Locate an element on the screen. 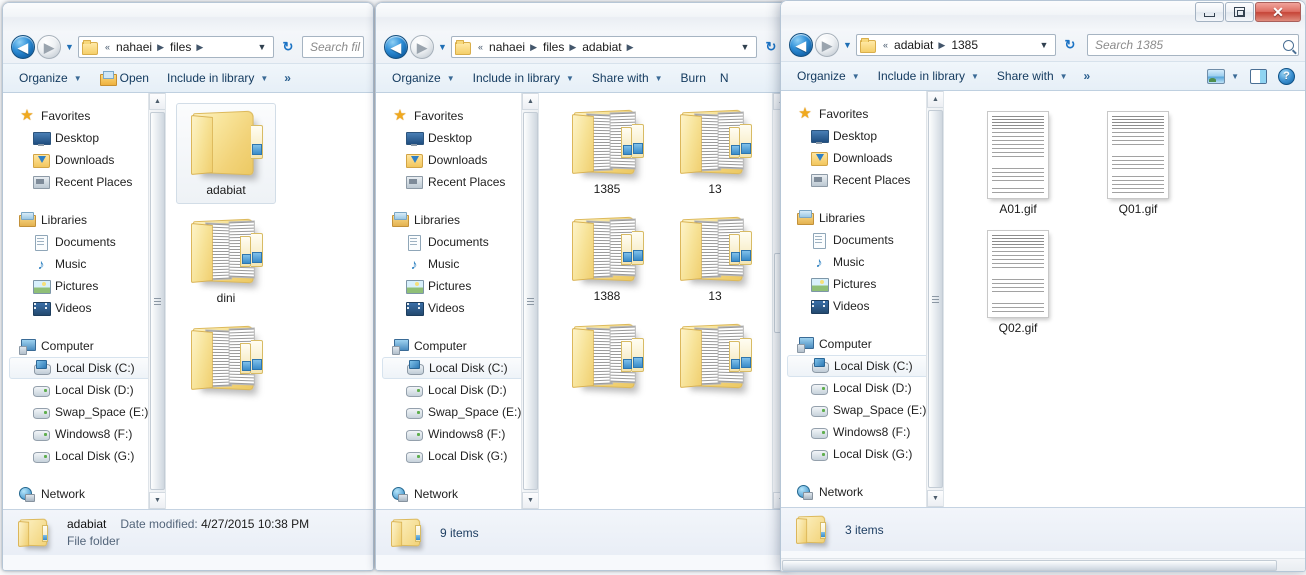  breadcrumb: « nahaei ▶ files ▶ is located at coordinates (177, 47).